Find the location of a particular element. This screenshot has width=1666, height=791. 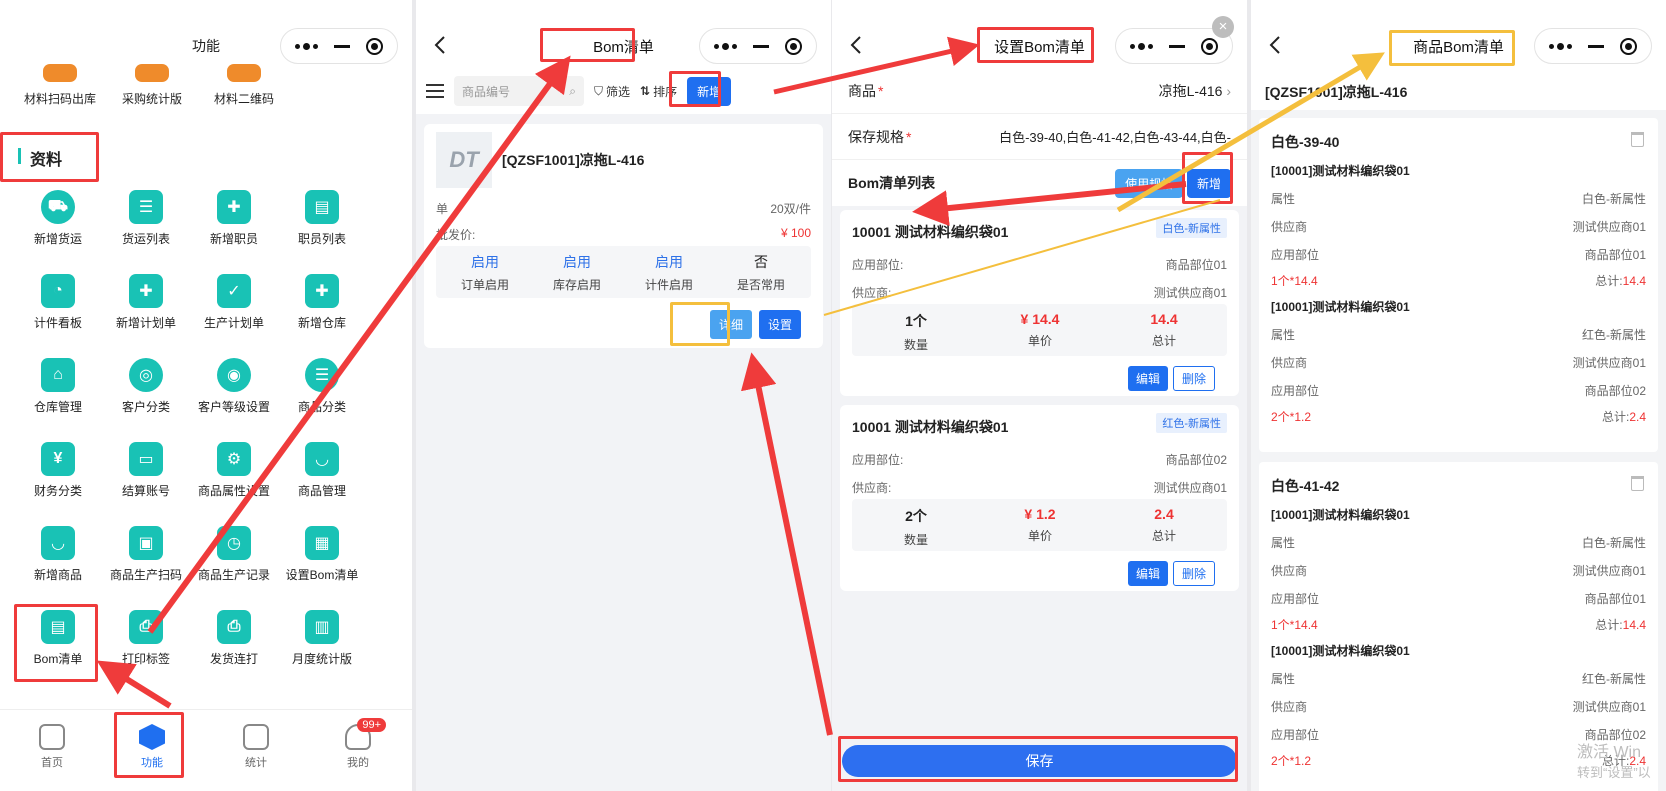

search-input: 商品编号 ⌕ is located at coordinates (519, 91).